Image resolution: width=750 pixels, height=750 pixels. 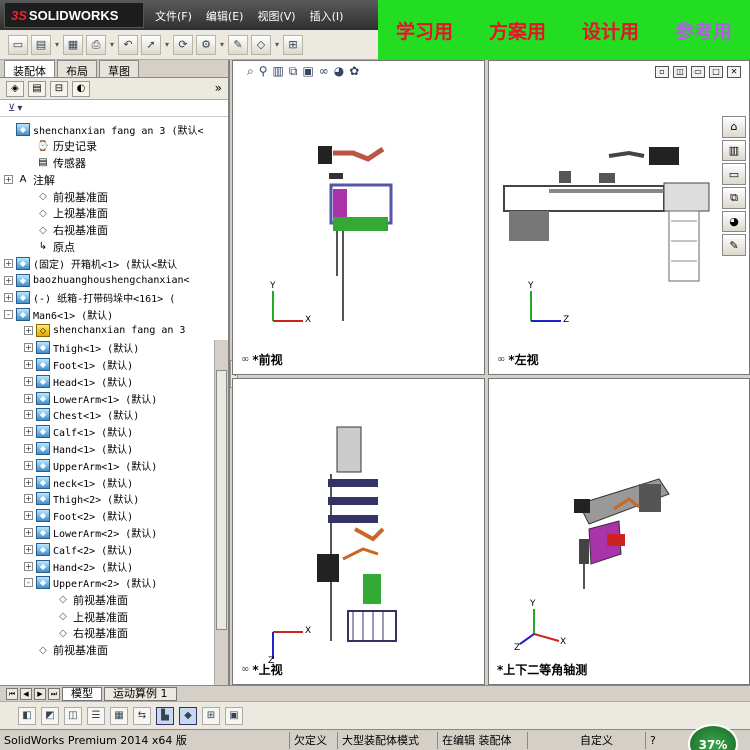 What do you see at coordinates (114, 415) in the screenshot?
I see `tree-node: + ◆ Chest<1> (默认)` at bounding box center [114, 415].